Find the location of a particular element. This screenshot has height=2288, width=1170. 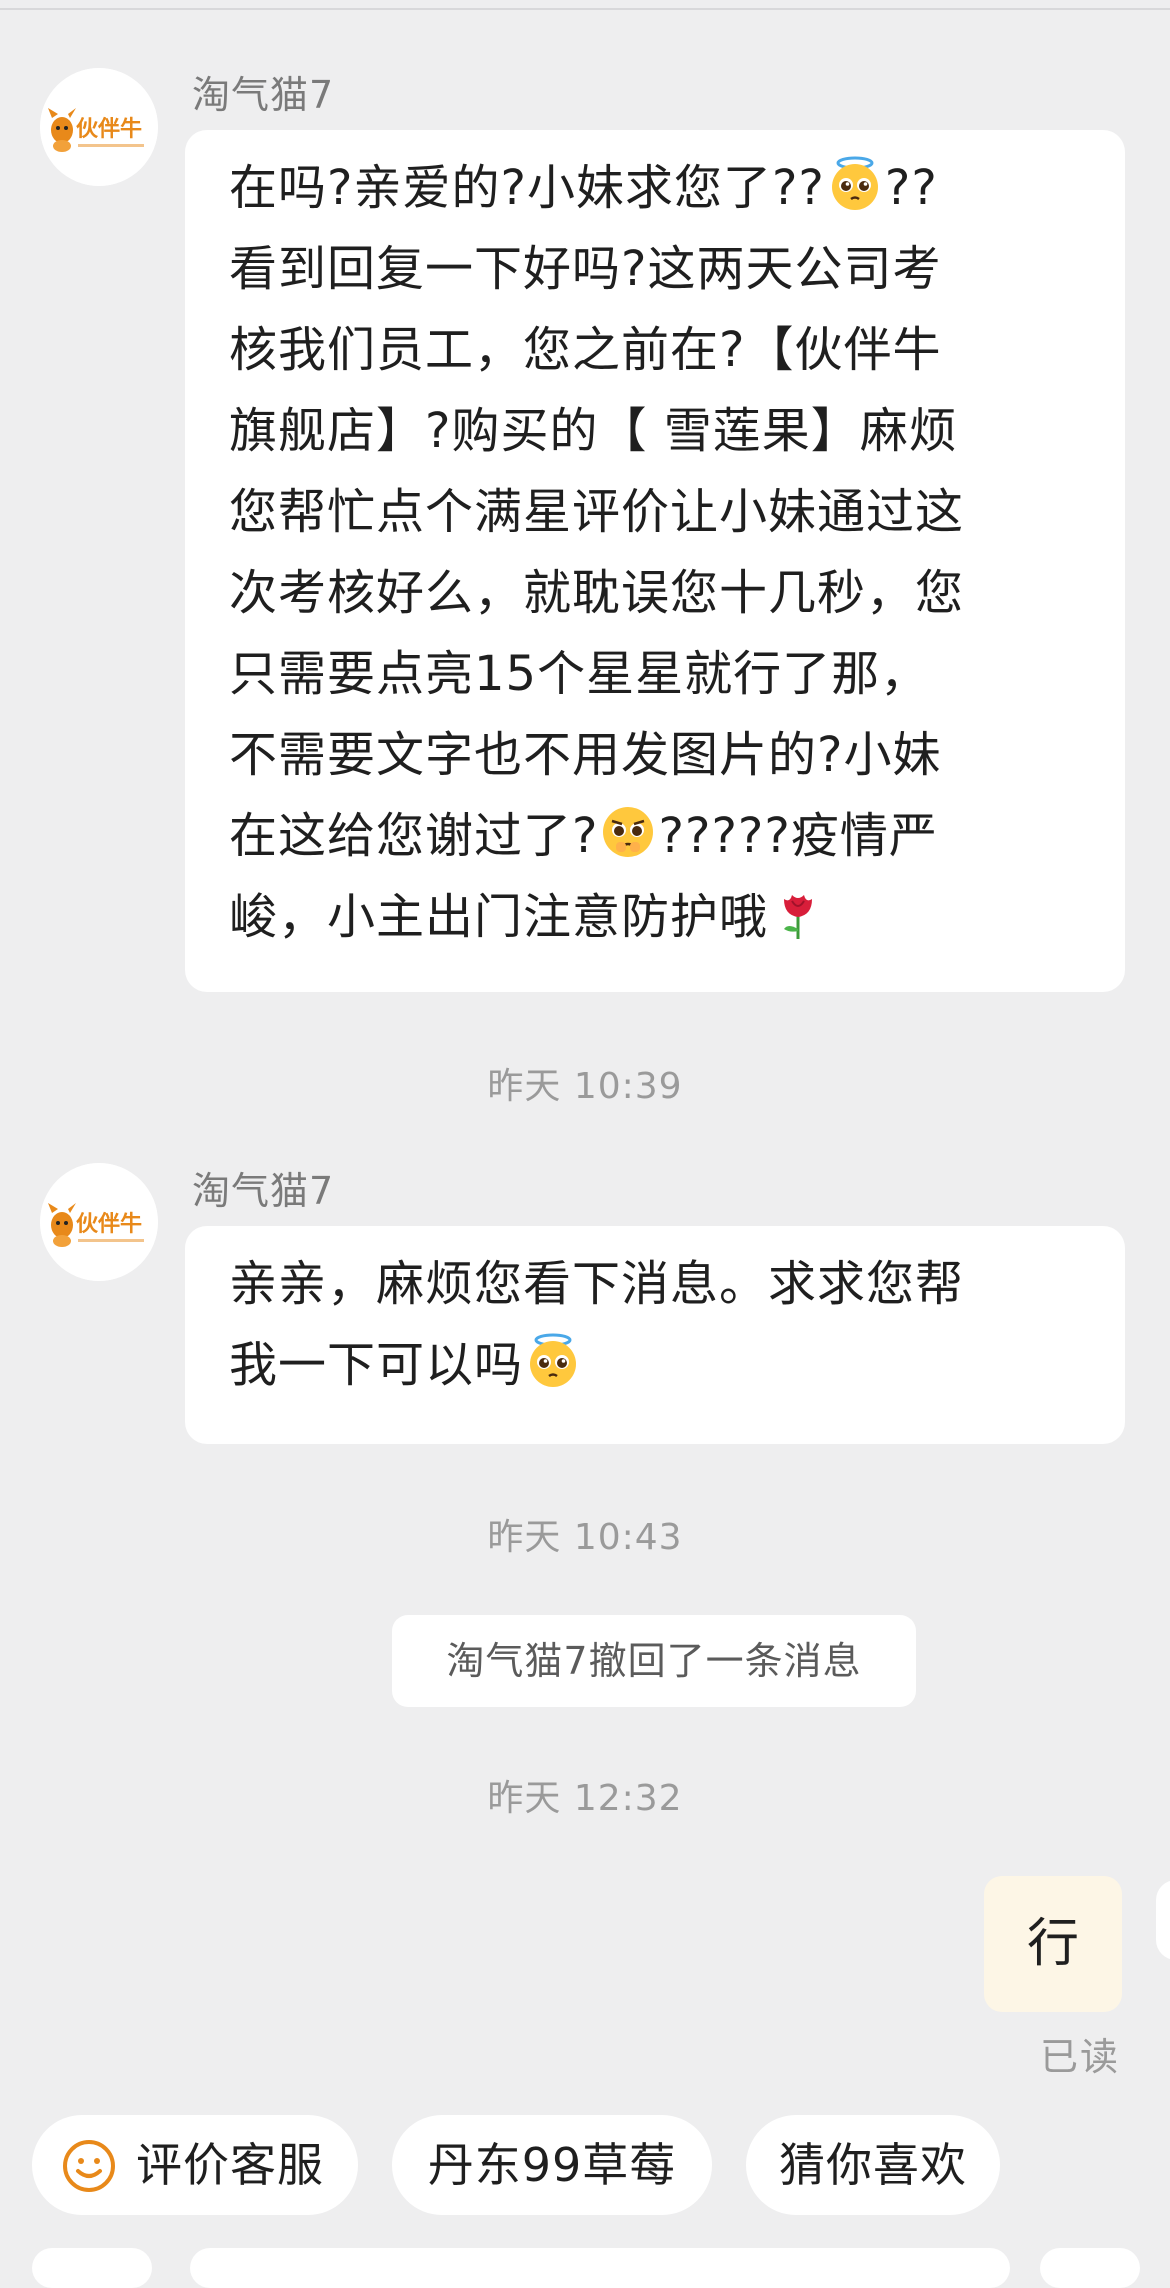

quick-reply-guess-you-like: 猜你喜欢 is located at coordinates (873, 2165).